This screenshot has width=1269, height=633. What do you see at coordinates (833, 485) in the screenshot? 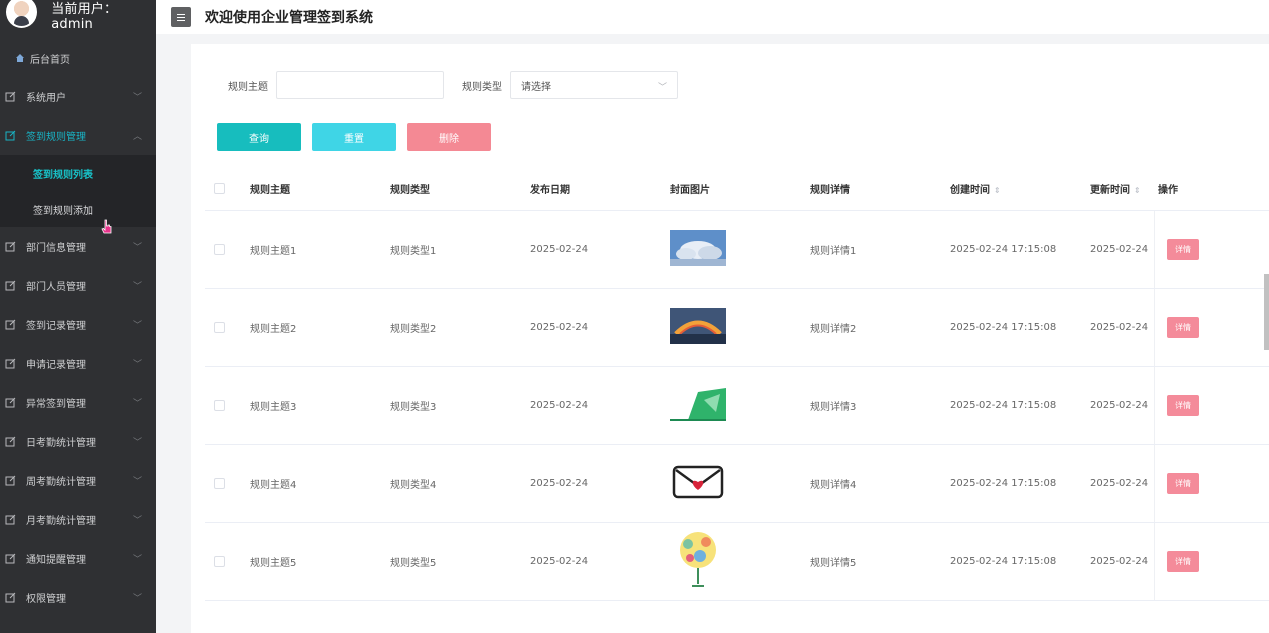
I see `cell-detail: 规则详情4` at bounding box center [833, 485].